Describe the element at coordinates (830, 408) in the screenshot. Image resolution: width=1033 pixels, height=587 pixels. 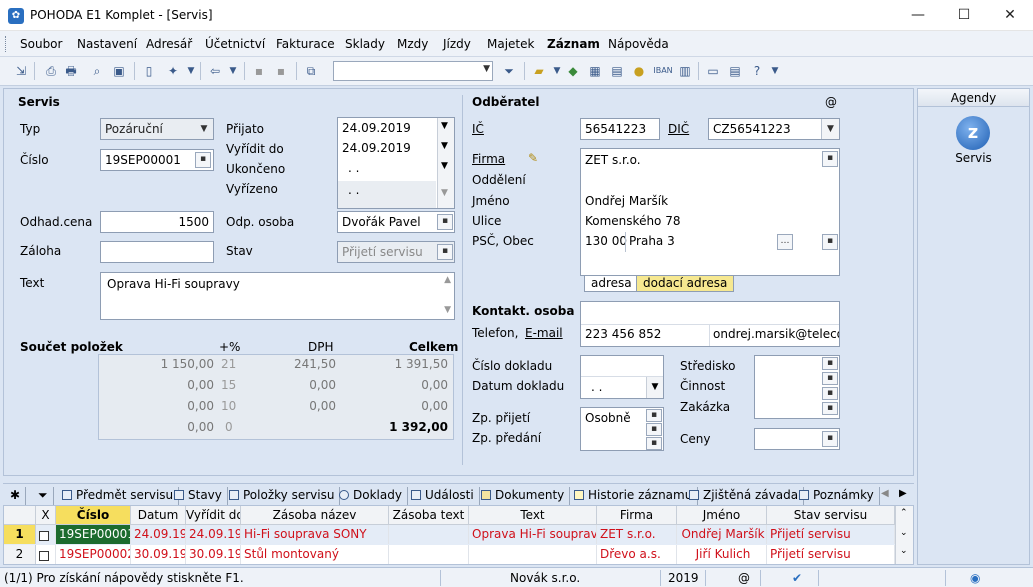
I see `zakazka-picker-icon: ▪` at that location.